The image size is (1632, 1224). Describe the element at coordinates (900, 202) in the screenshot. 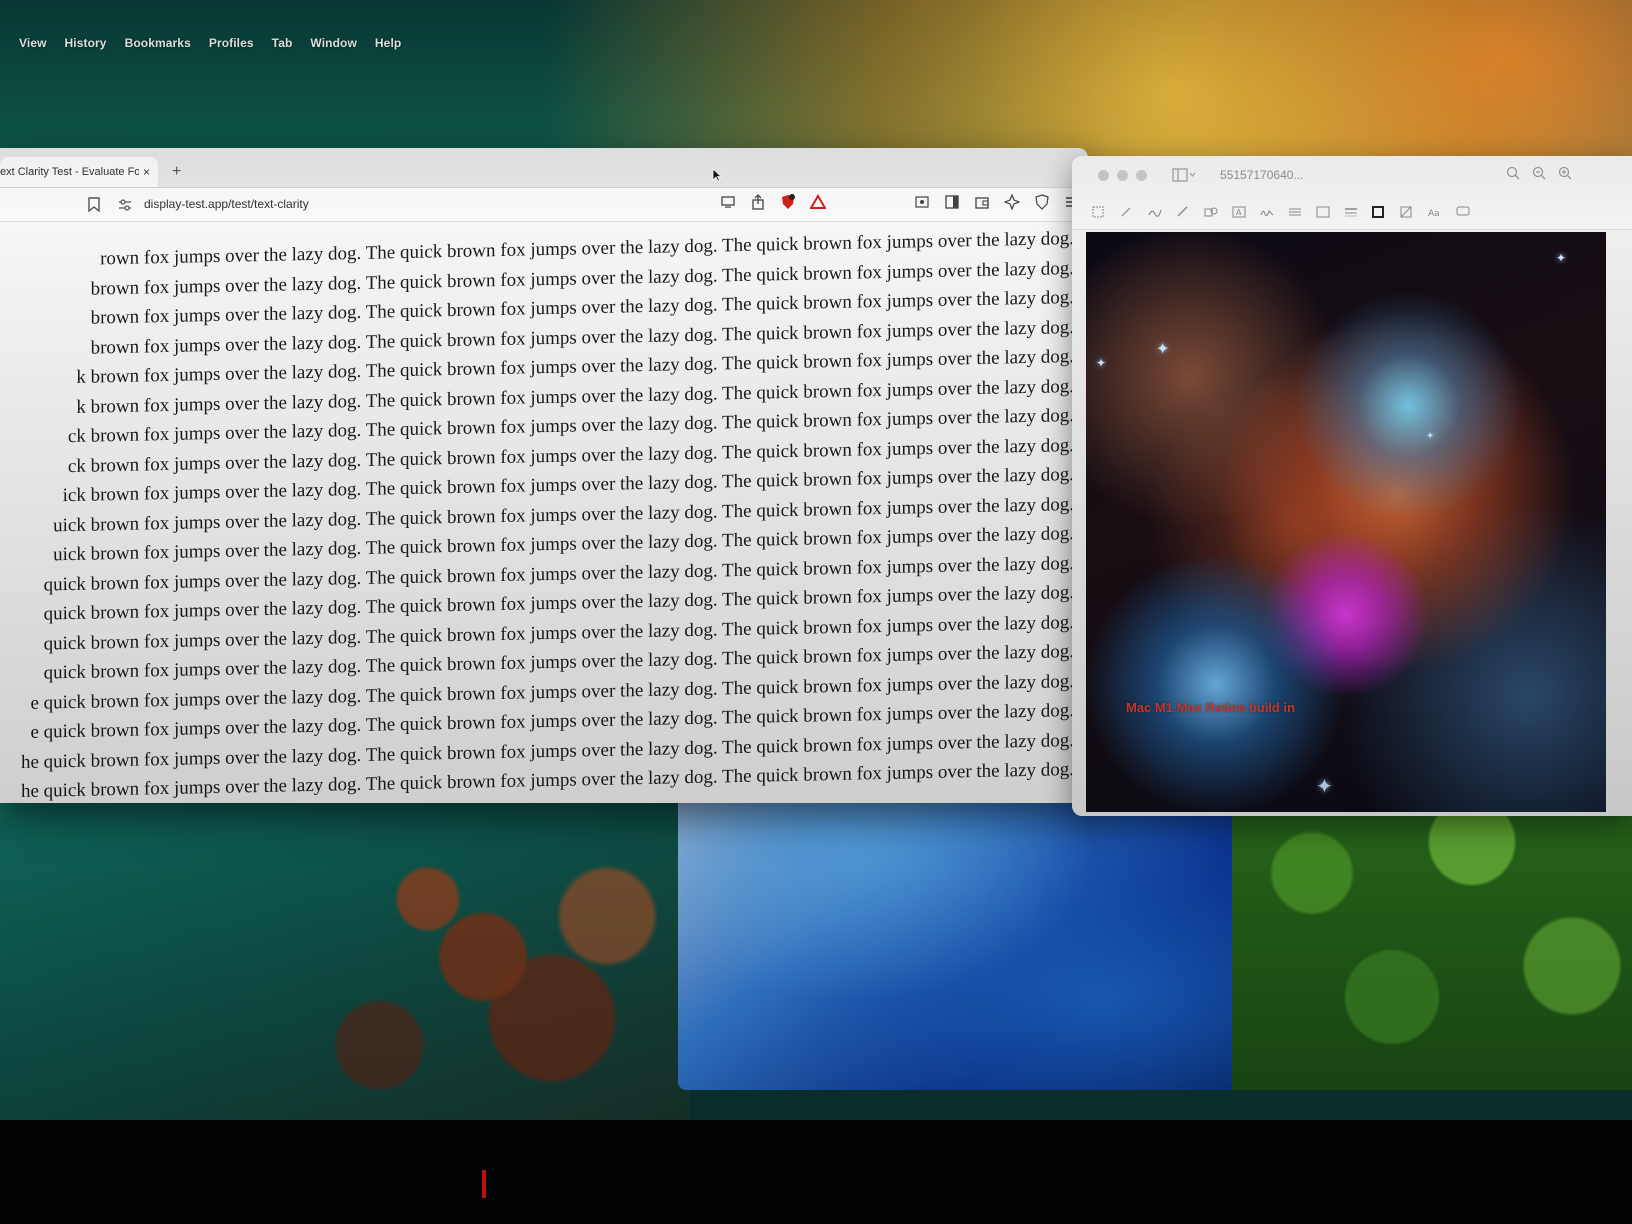

I see `toolbar-icons` at that location.